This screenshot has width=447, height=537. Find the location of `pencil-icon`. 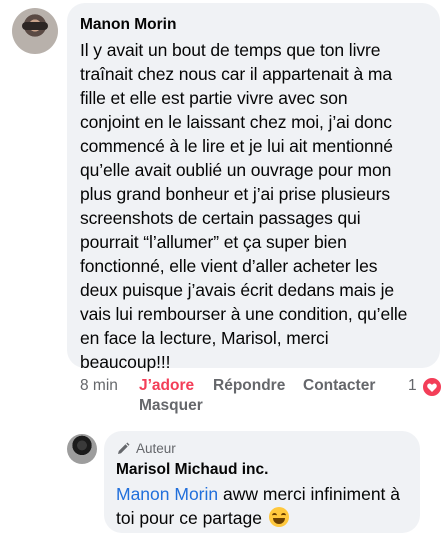

pencil-icon is located at coordinates (124, 448).